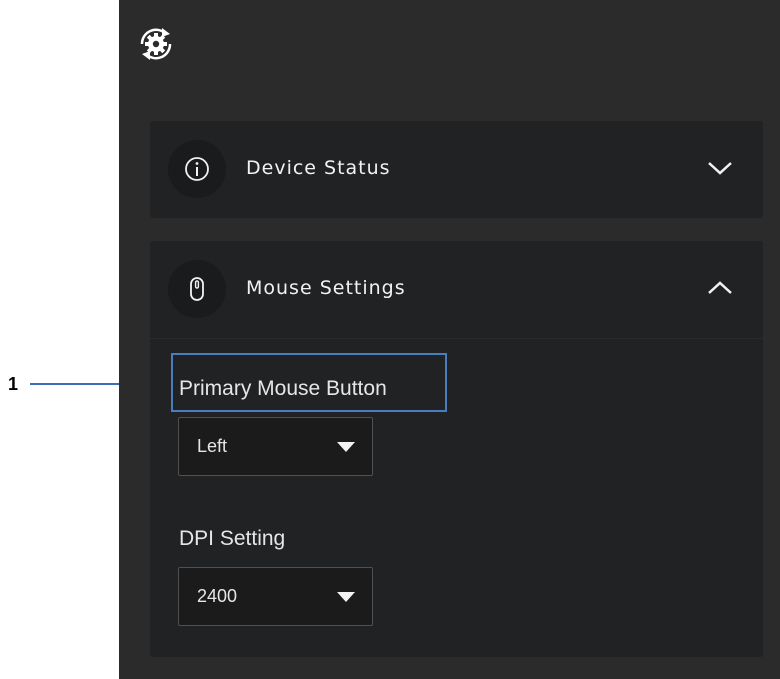 This screenshot has width=780, height=679. Describe the element at coordinates (318, 168) in the screenshot. I see `device-status-title: Device Status` at that location.